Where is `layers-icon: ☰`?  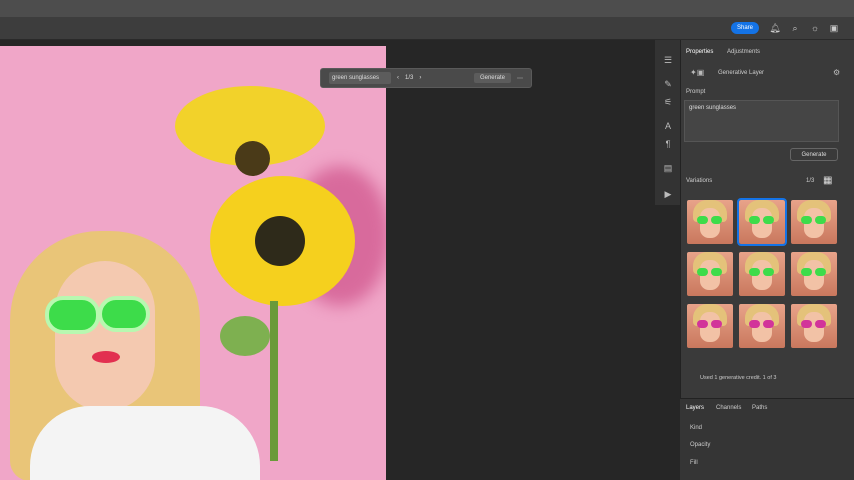
layers-icon: ☰ is located at coordinates (668, 60).